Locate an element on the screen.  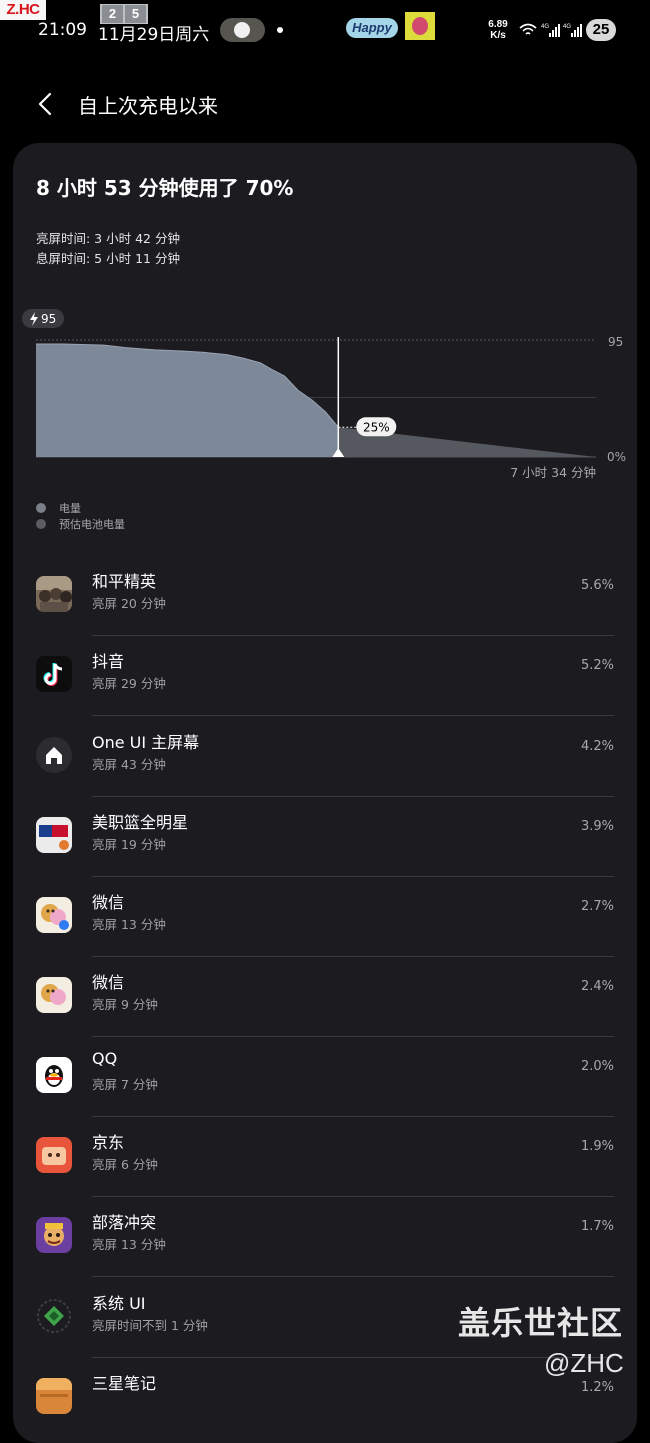
wifi-icon is located at coordinates (528, 29).